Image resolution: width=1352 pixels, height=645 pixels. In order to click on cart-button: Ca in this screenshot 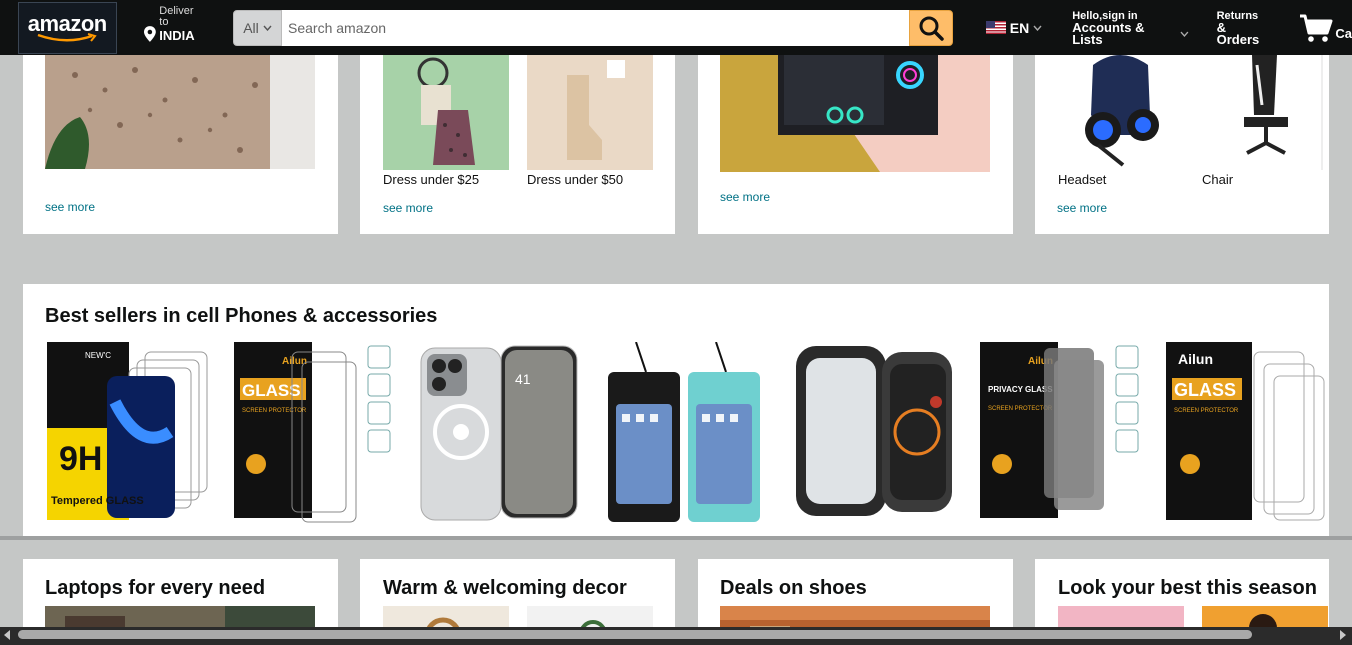, I will do `click(1325, 28)`.